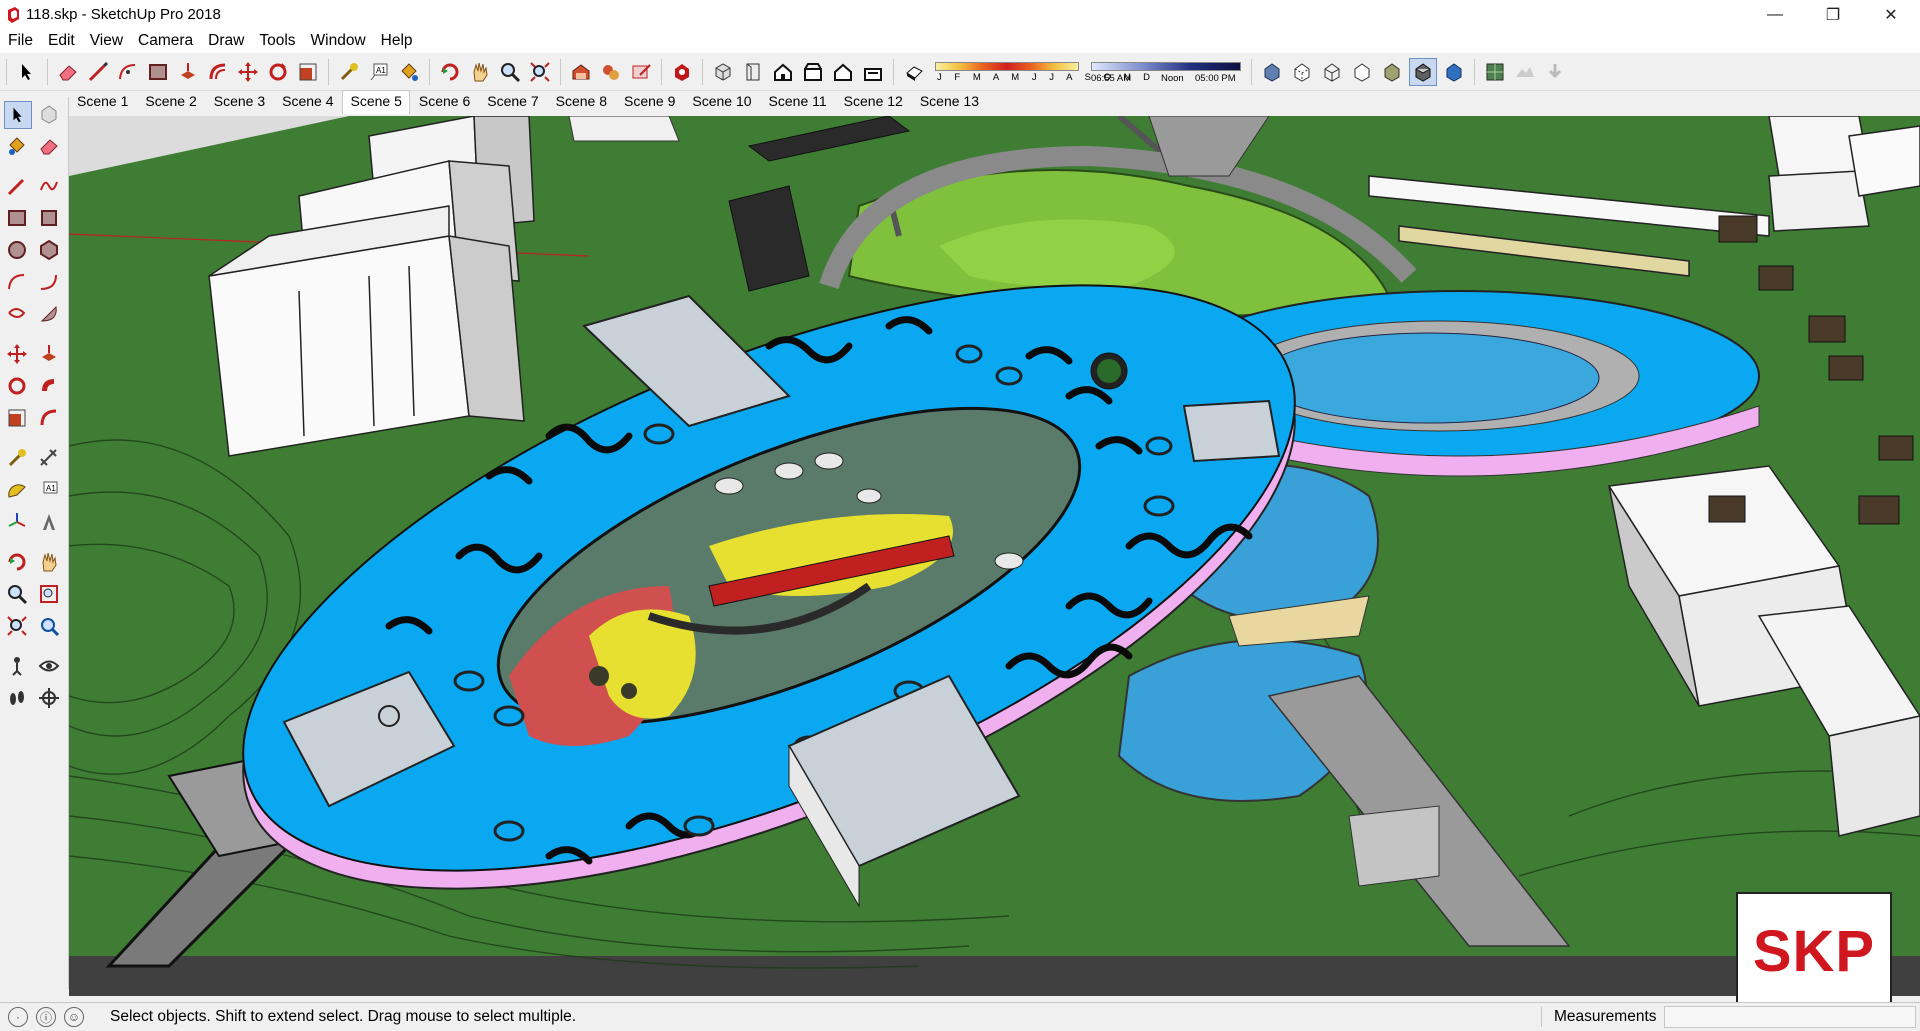 The height and width of the screenshot is (1031, 1920). I want to click on previous-view-icon, so click(49, 626).